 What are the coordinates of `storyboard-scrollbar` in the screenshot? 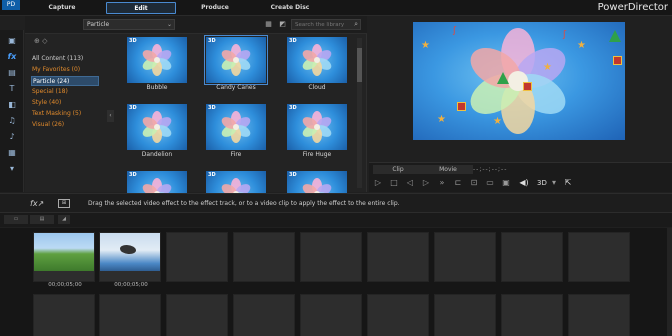 It's located at (669, 282).